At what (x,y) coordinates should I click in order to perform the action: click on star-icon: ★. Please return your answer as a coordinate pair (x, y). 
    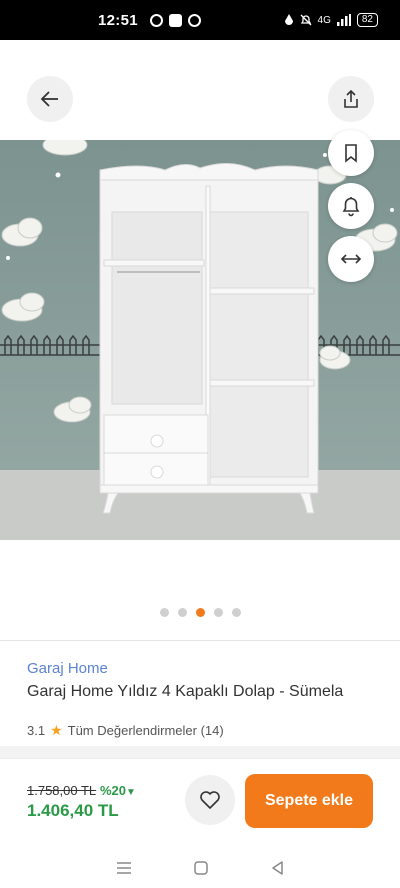
    Looking at the image, I should click on (56, 730).